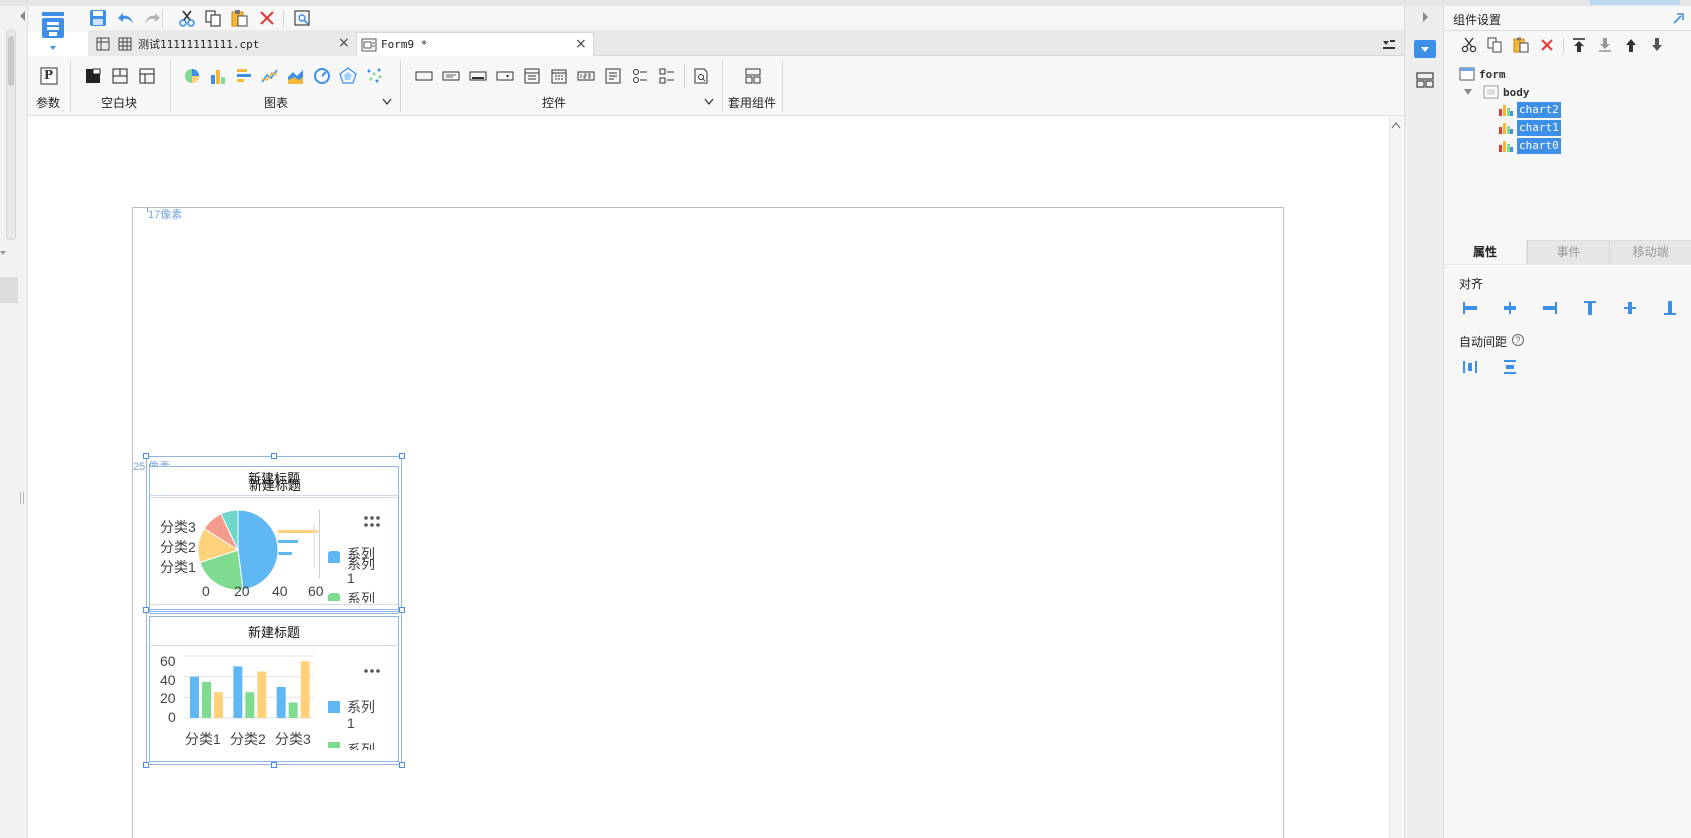  Describe the element at coordinates (98, 18) in the screenshot. I see `save-icon` at that location.